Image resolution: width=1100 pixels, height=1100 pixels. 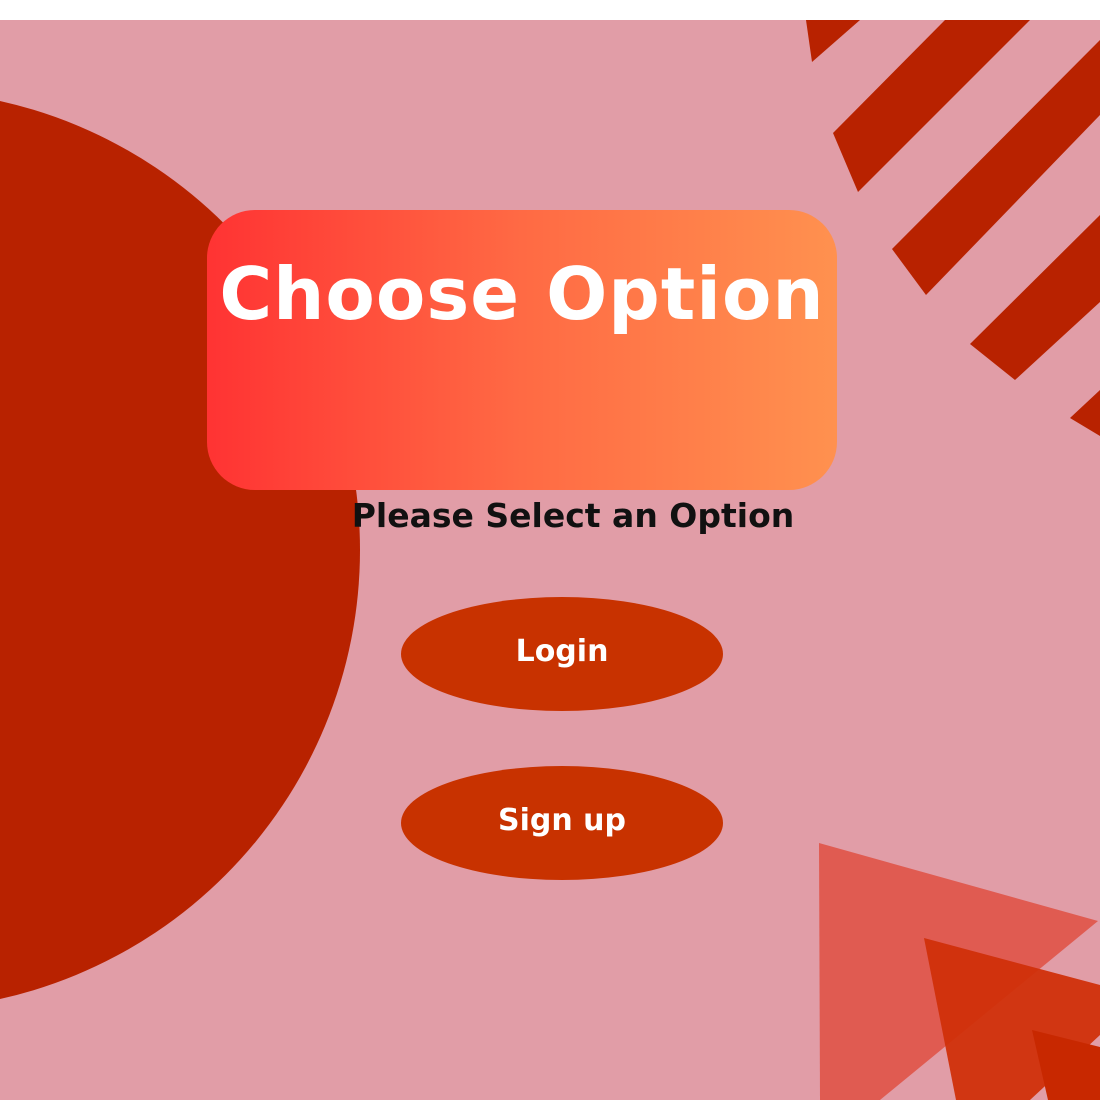 What do you see at coordinates (522, 294) in the screenshot?
I see `page-title: Choose Option` at bounding box center [522, 294].